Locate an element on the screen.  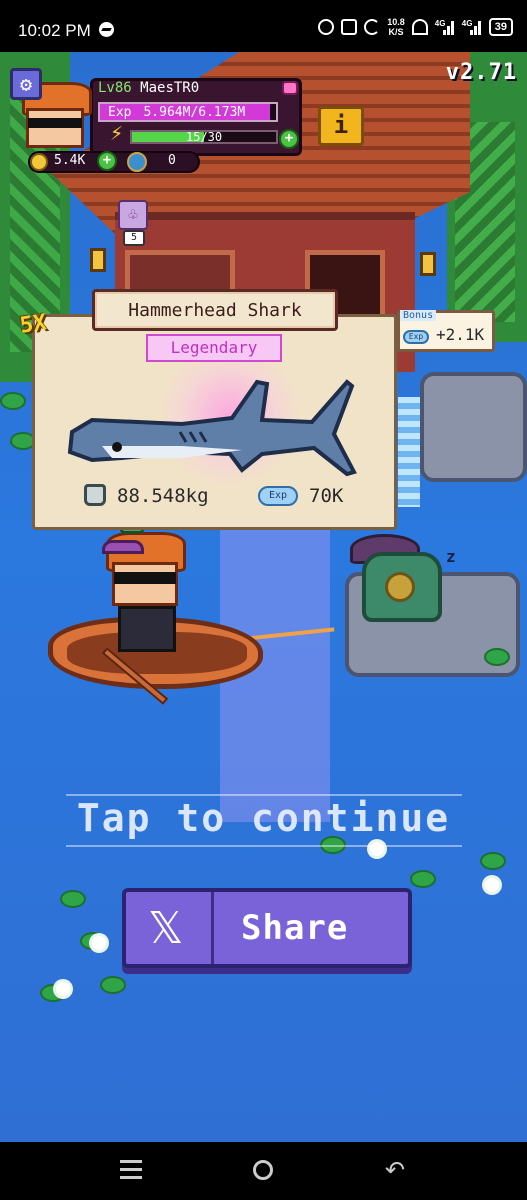
x-section: 𝕏 is located at coordinates (170, 928).